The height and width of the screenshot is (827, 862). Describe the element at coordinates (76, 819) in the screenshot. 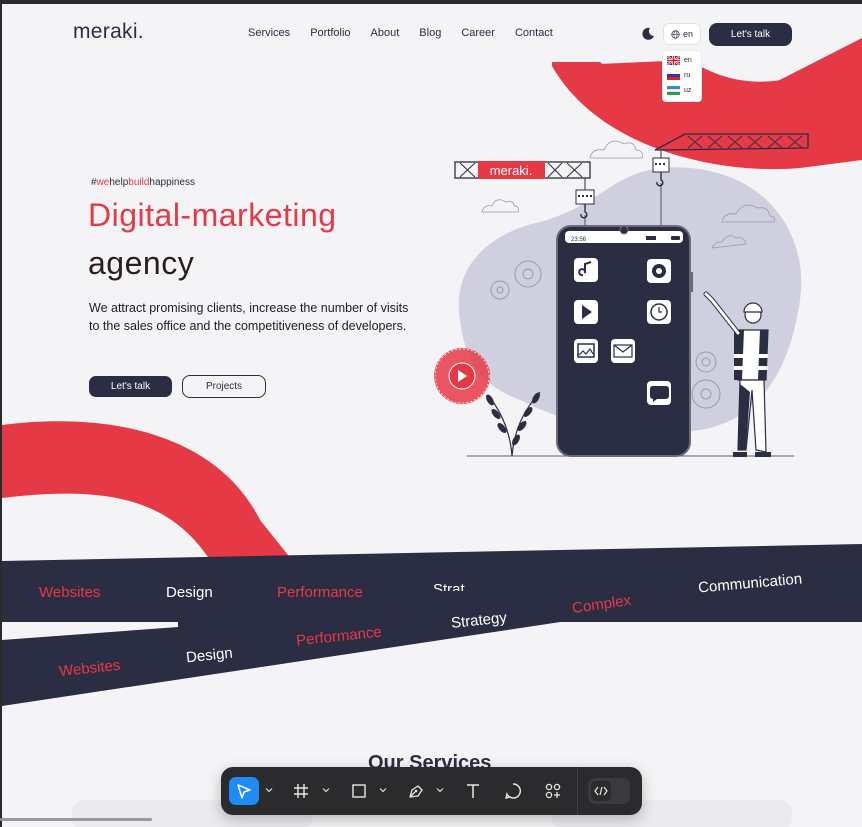

I see `horizontal-scrollbar` at that location.